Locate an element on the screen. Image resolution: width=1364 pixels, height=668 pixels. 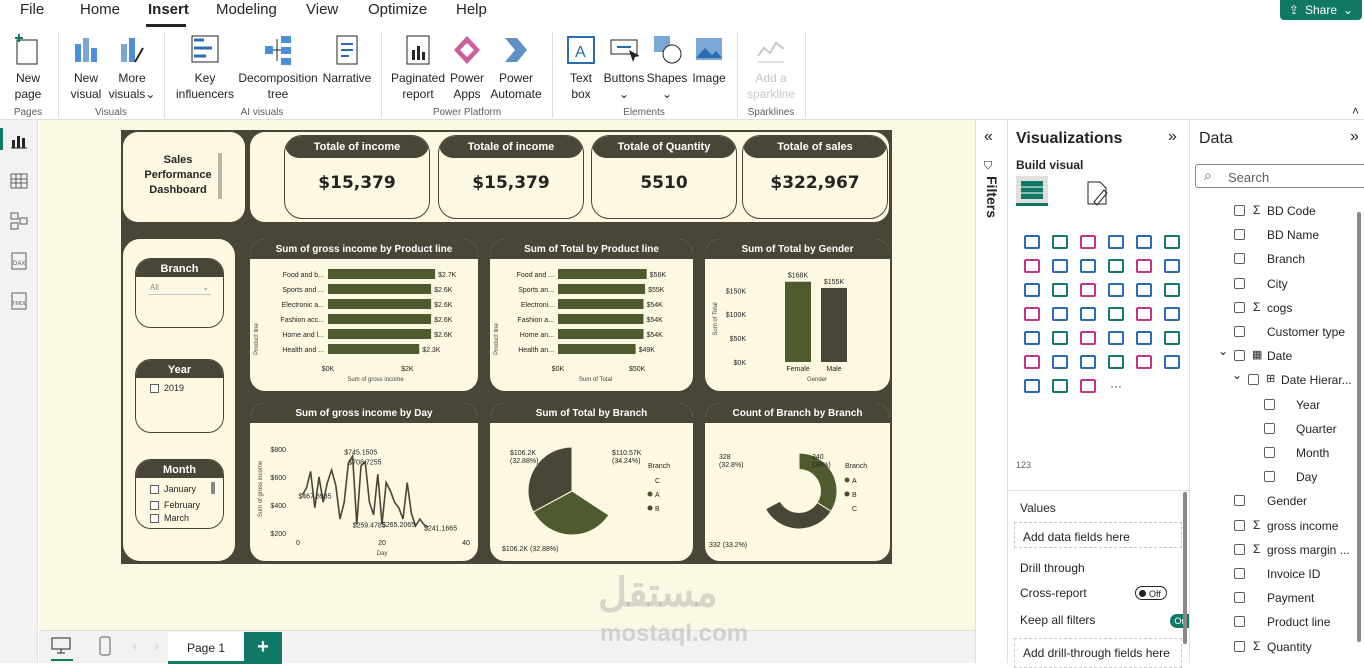
buttons-button: Buttons ⌄ is located at coordinates (624, 68).